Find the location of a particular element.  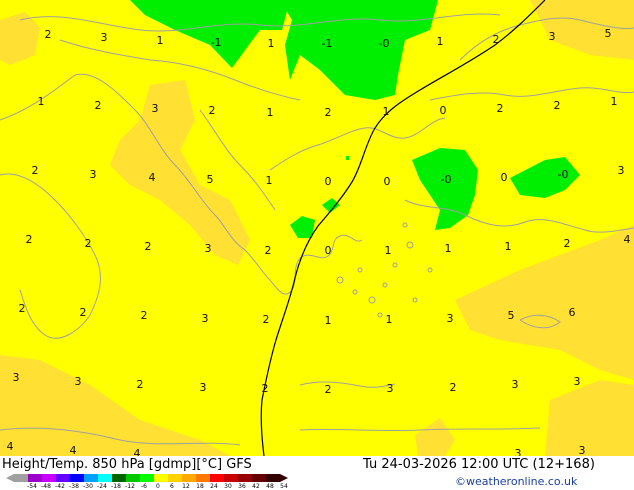

scale-tick-label: -24 is located at coordinates (102, 486).